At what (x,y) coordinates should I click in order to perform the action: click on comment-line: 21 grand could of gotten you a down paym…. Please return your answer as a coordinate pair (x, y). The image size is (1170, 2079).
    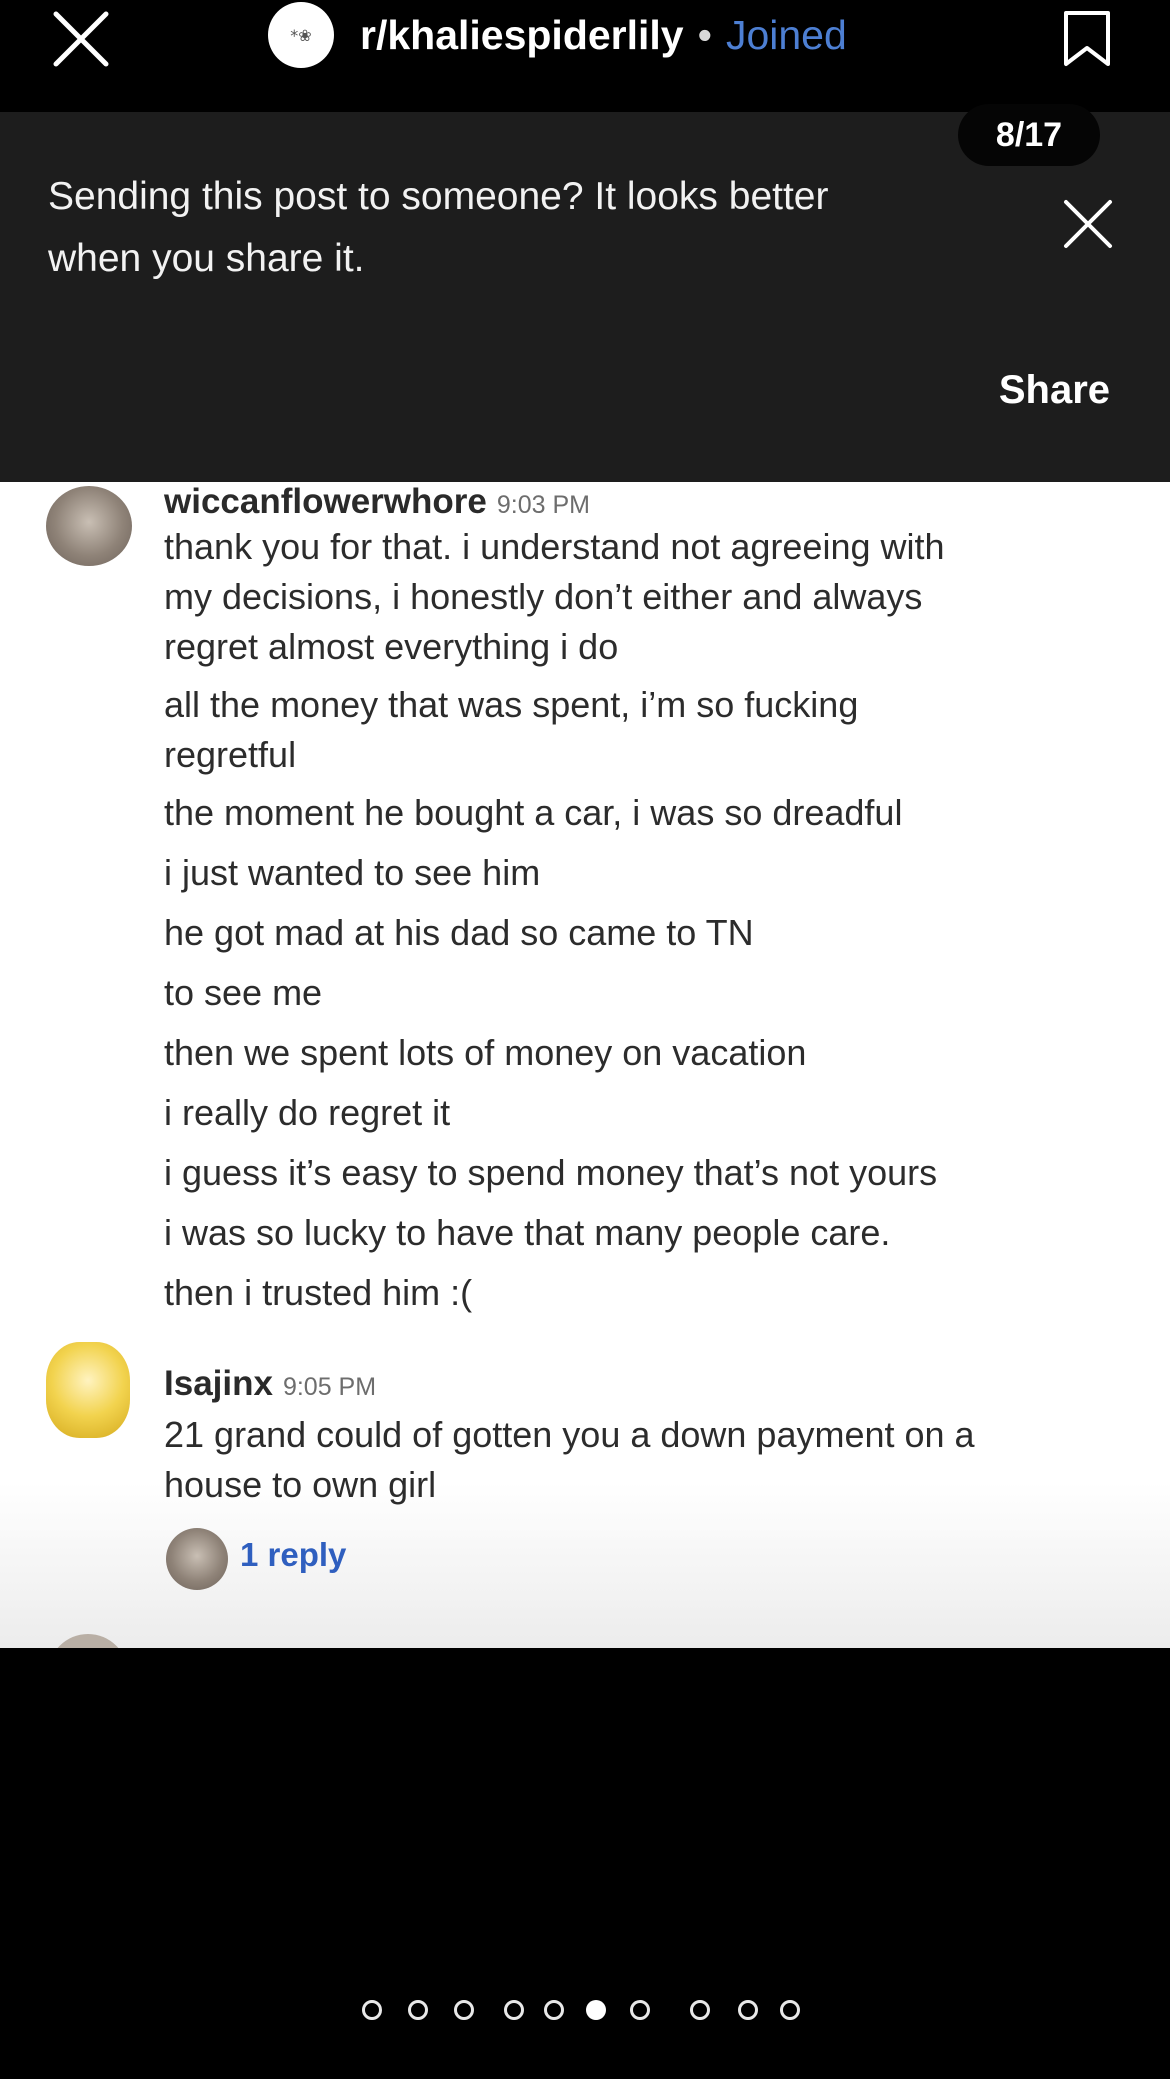
    Looking at the image, I should click on (569, 1434).